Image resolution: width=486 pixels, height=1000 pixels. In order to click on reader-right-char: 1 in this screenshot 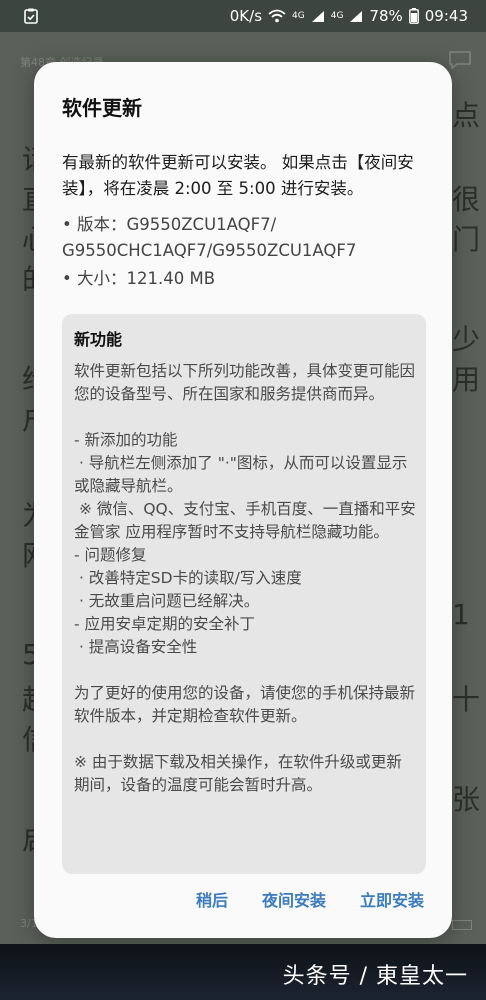, I will do `click(461, 614)`.